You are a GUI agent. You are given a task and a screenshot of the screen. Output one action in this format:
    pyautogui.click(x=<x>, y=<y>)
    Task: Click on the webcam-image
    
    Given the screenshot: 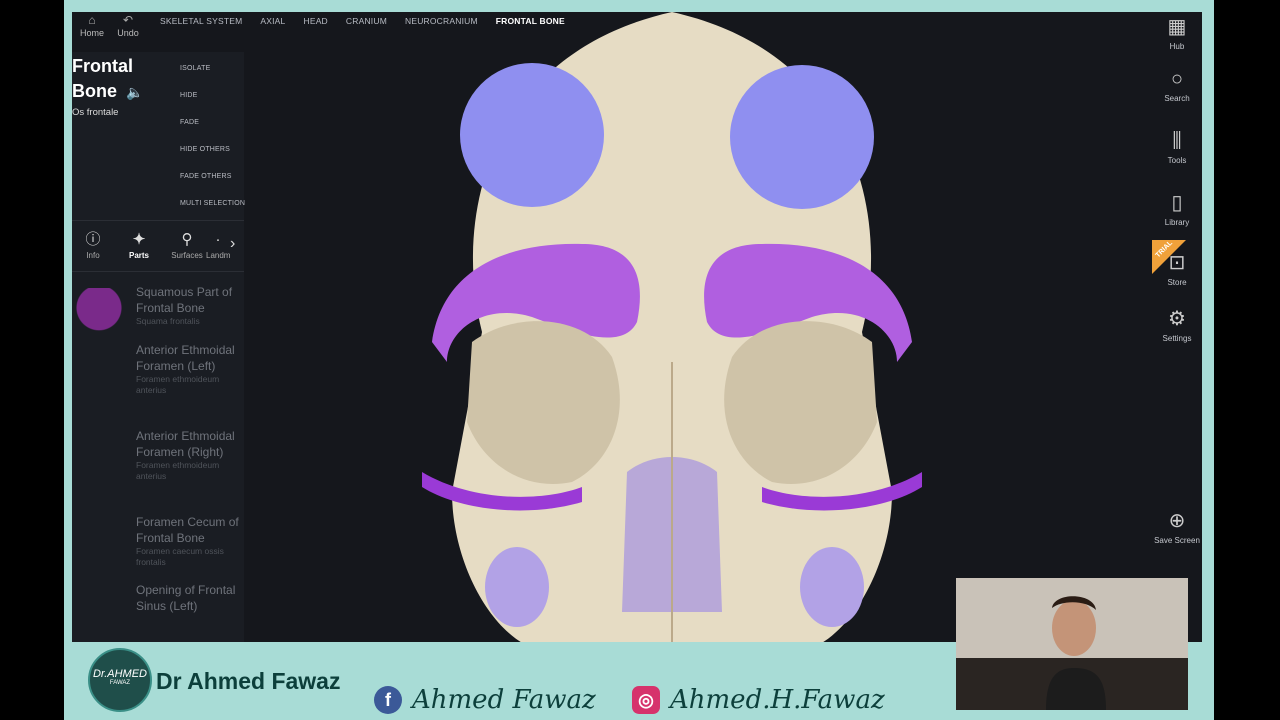 What is the action you would take?
    pyautogui.click(x=1072, y=644)
    